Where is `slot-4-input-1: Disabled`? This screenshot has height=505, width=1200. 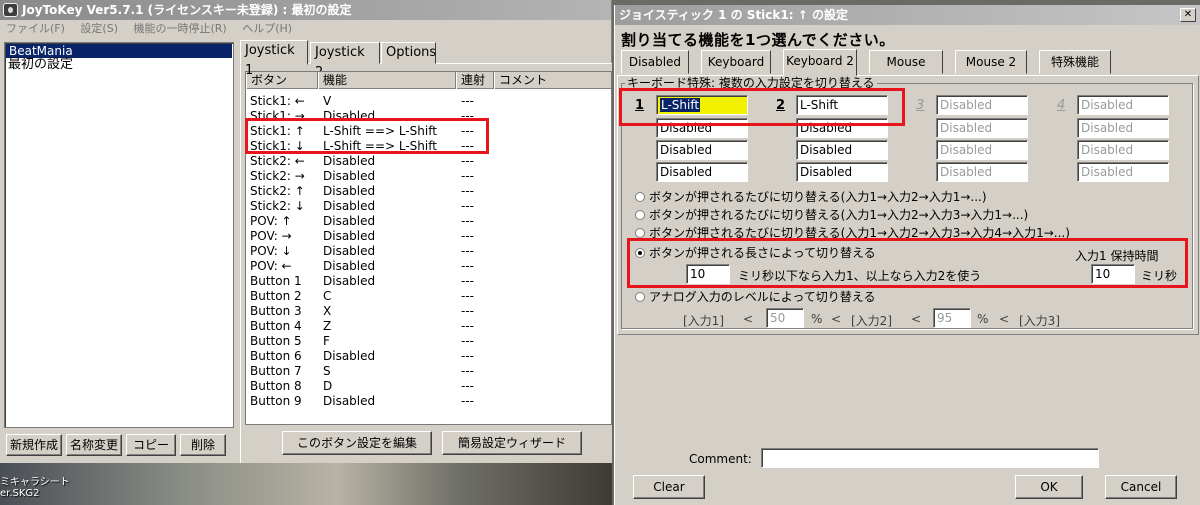 slot-4-input-1: Disabled is located at coordinates (1123, 105).